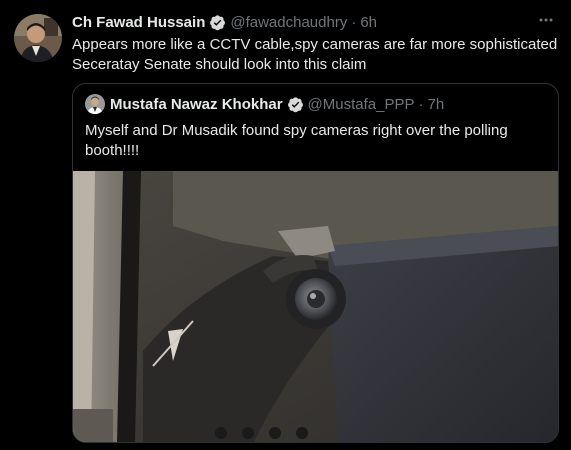 The height and width of the screenshot is (450, 571). What do you see at coordinates (138, 22) in the screenshot?
I see `author-display-name: Ch Fawad Hussain` at bounding box center [138, 22].